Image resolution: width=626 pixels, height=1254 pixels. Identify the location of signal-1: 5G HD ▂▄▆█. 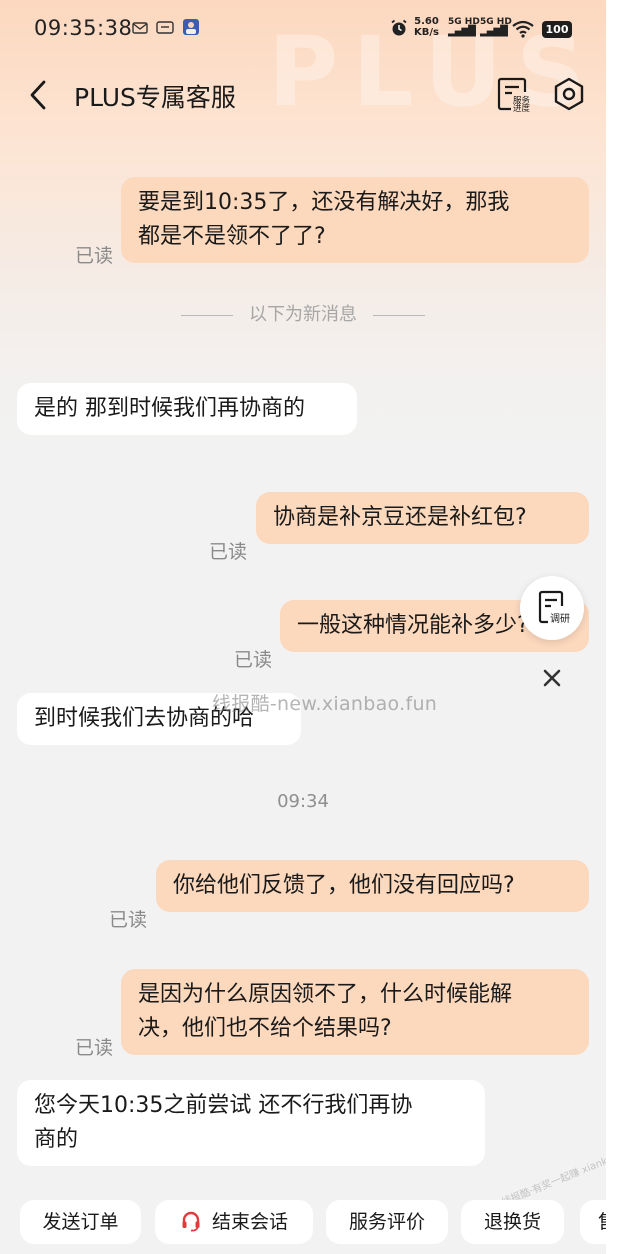
(464, 27).